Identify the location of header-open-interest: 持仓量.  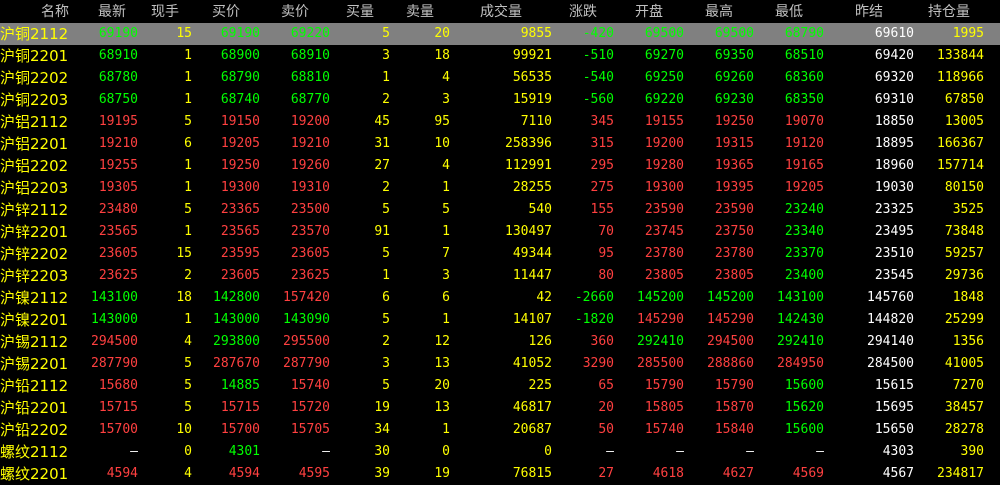
(949, 12).